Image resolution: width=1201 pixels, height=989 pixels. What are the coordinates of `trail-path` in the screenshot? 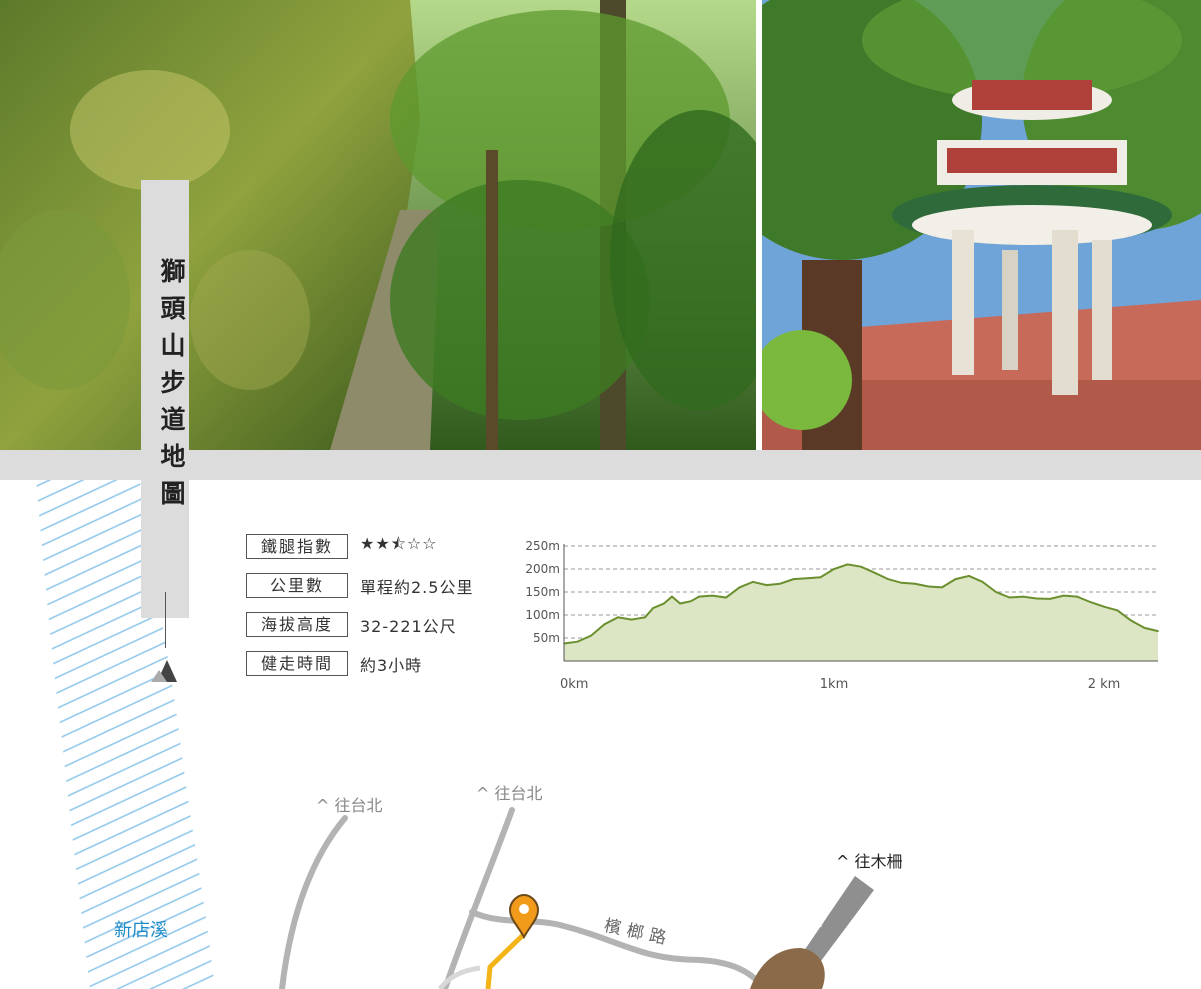 It's located at (505, 961).